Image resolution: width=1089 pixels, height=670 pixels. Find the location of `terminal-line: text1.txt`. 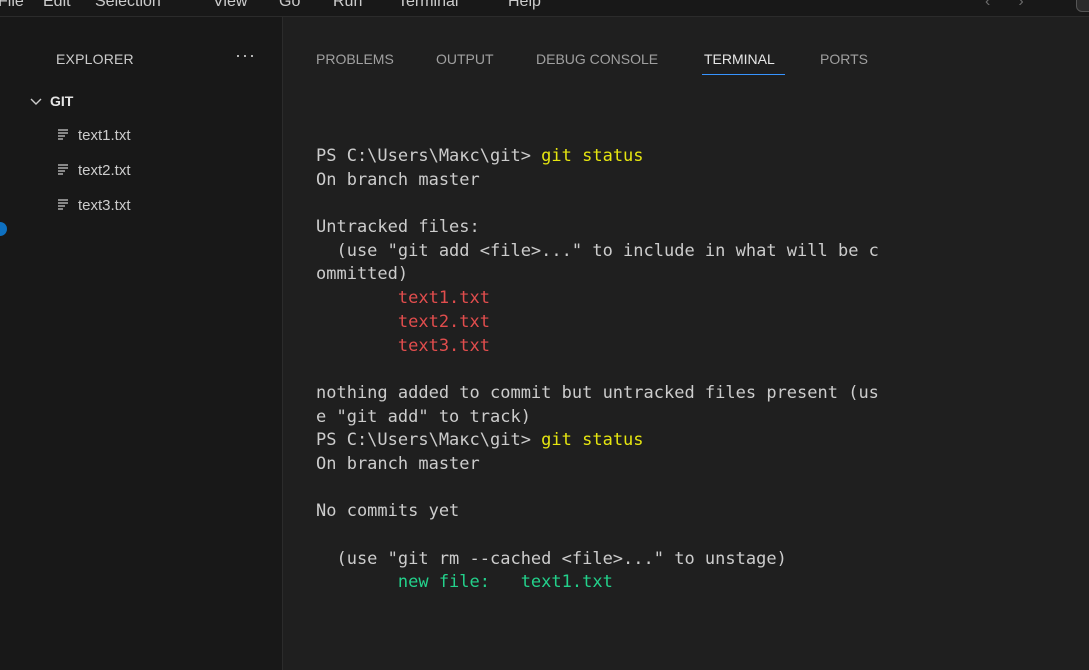

terminal-line: text1.txt is located at coordinates (597, 299).